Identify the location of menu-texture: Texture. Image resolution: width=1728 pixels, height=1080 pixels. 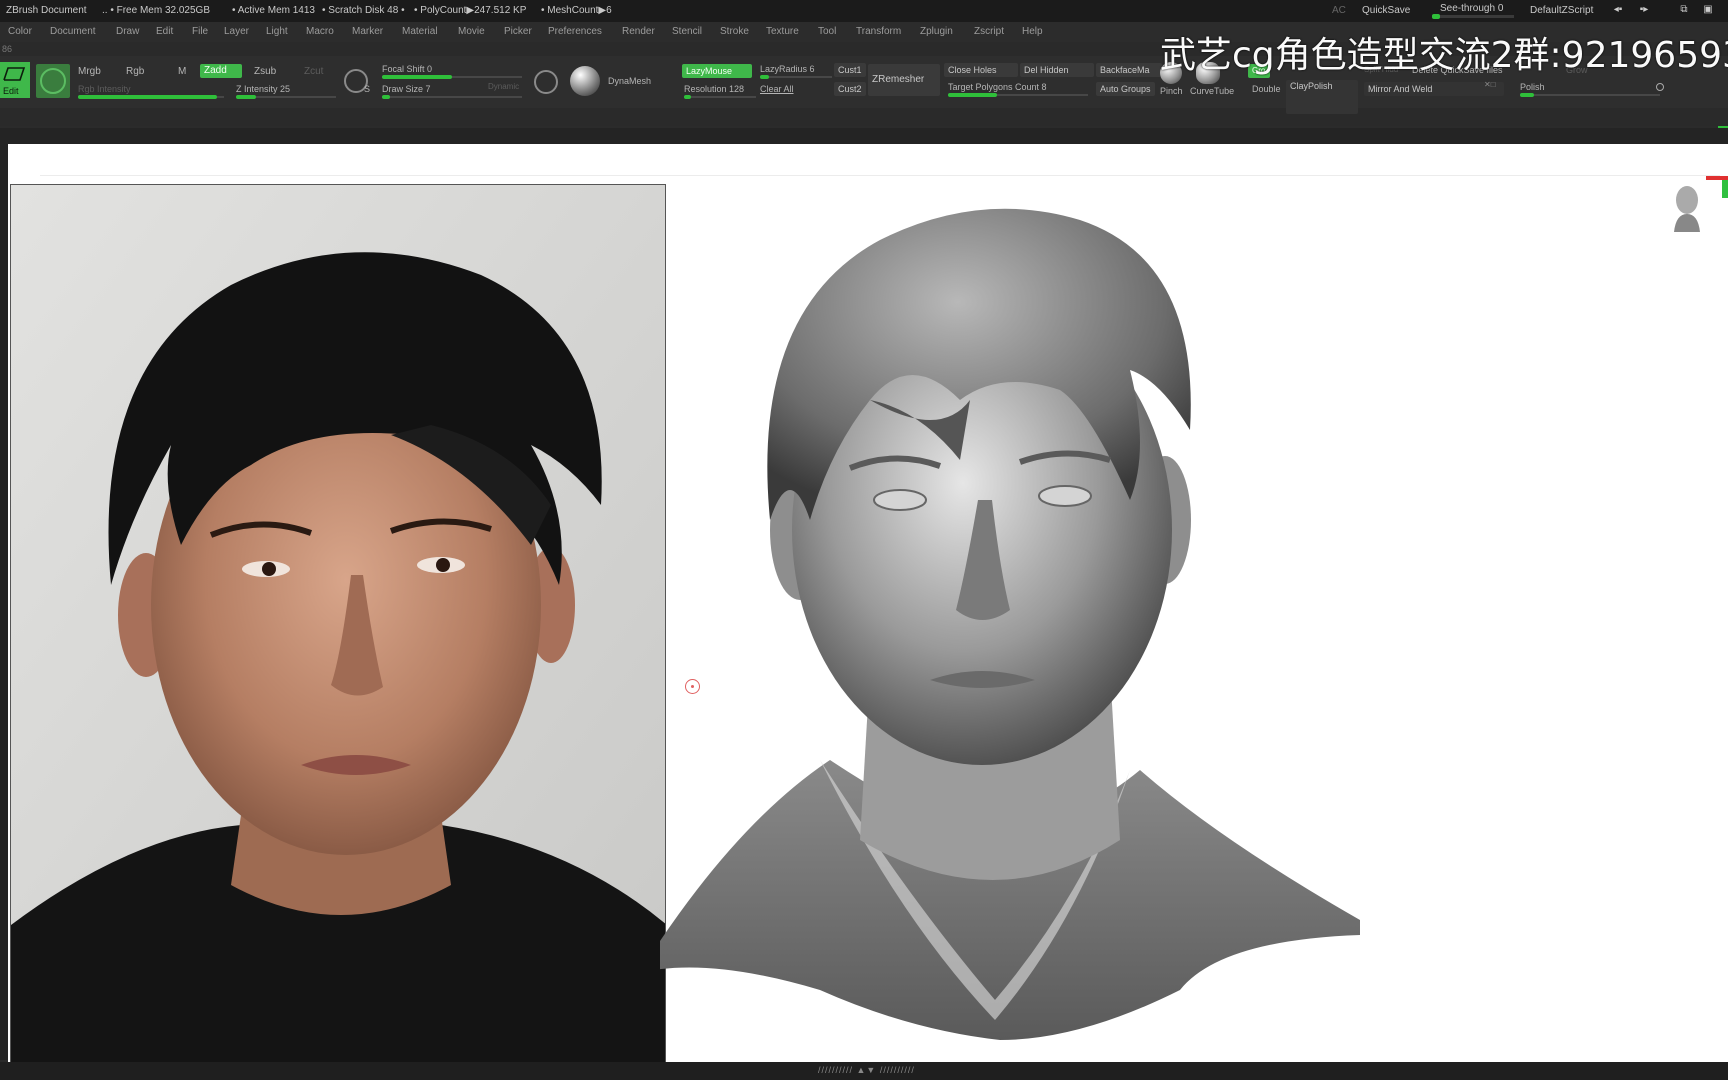
(782, 31).